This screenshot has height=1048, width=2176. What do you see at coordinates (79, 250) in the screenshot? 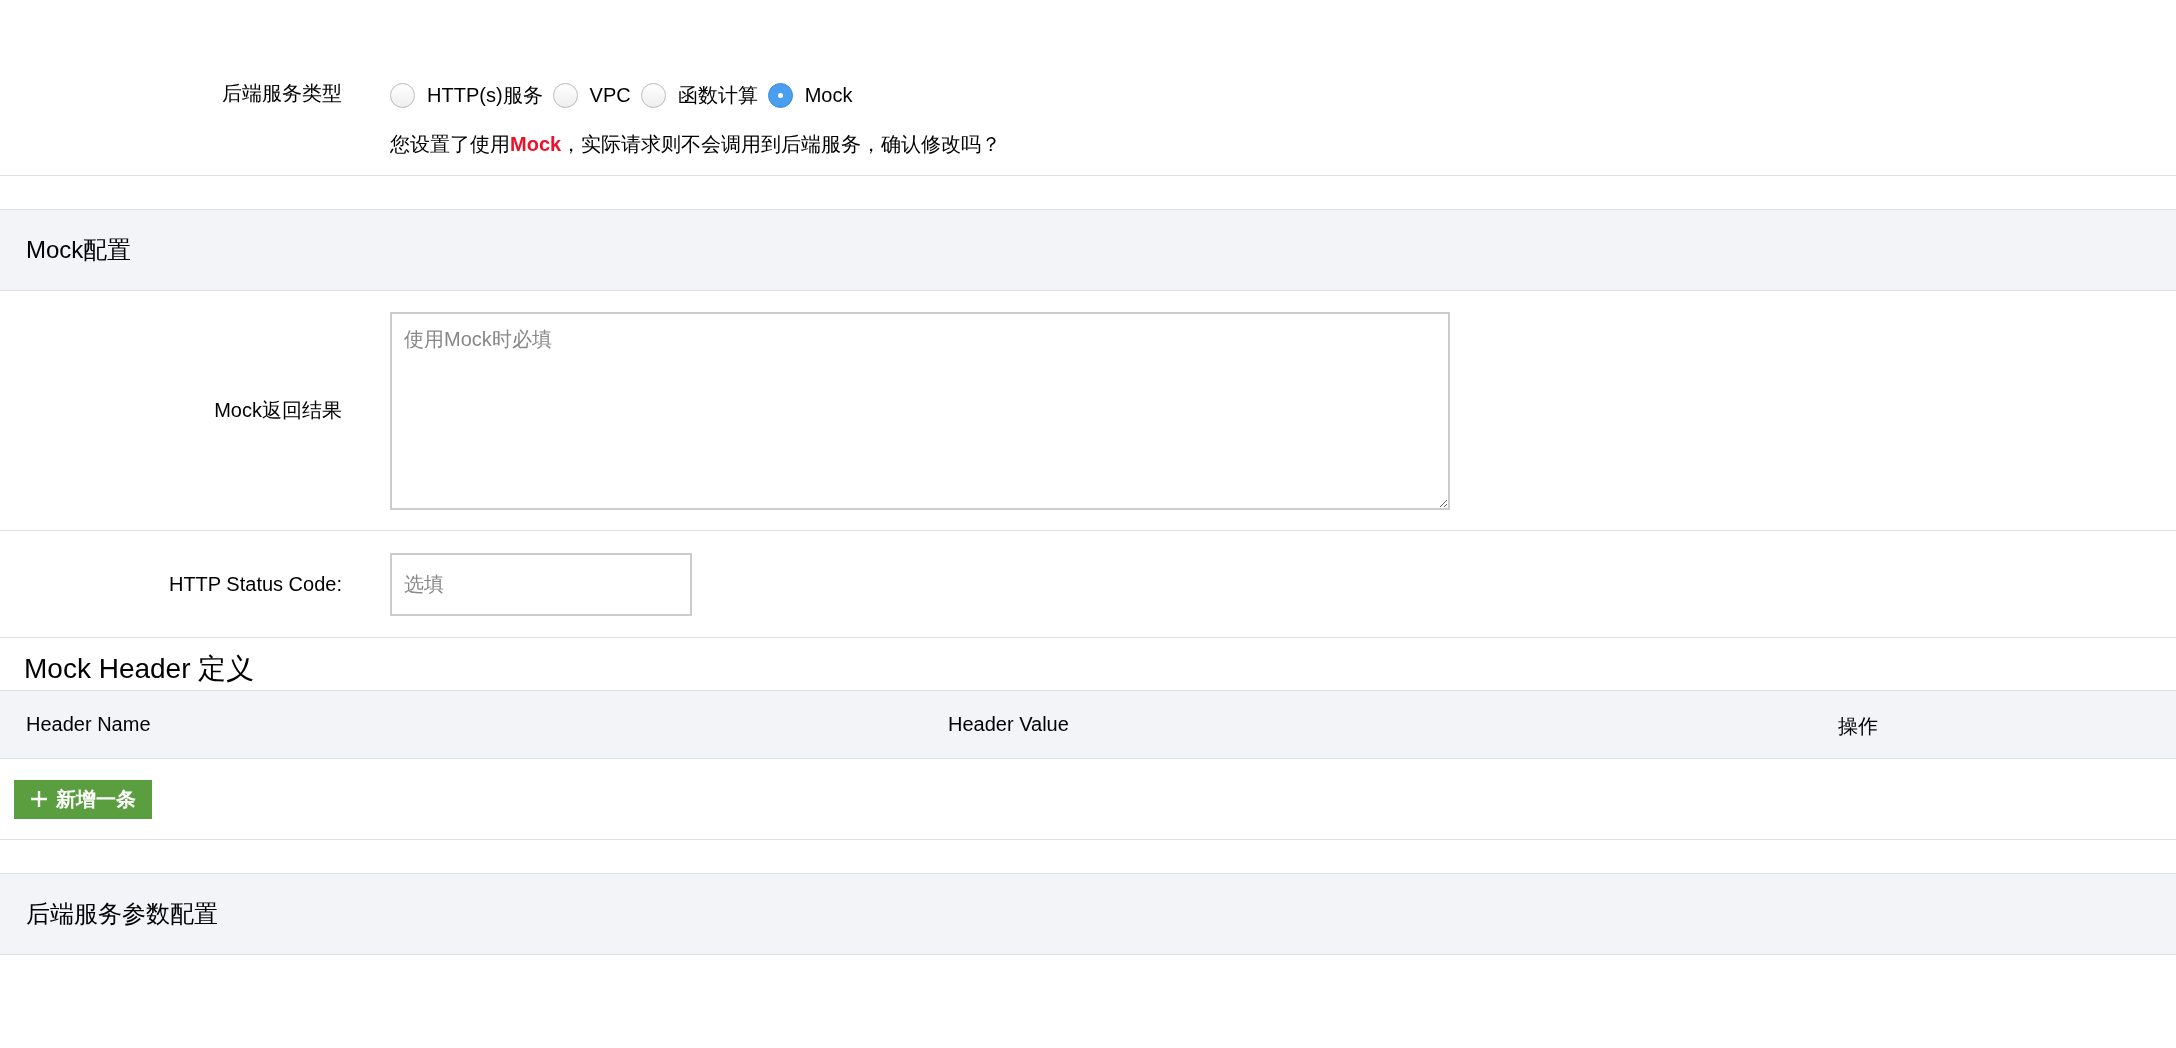
I see `section-title: Mock配置` at bounding box center [79, 250].